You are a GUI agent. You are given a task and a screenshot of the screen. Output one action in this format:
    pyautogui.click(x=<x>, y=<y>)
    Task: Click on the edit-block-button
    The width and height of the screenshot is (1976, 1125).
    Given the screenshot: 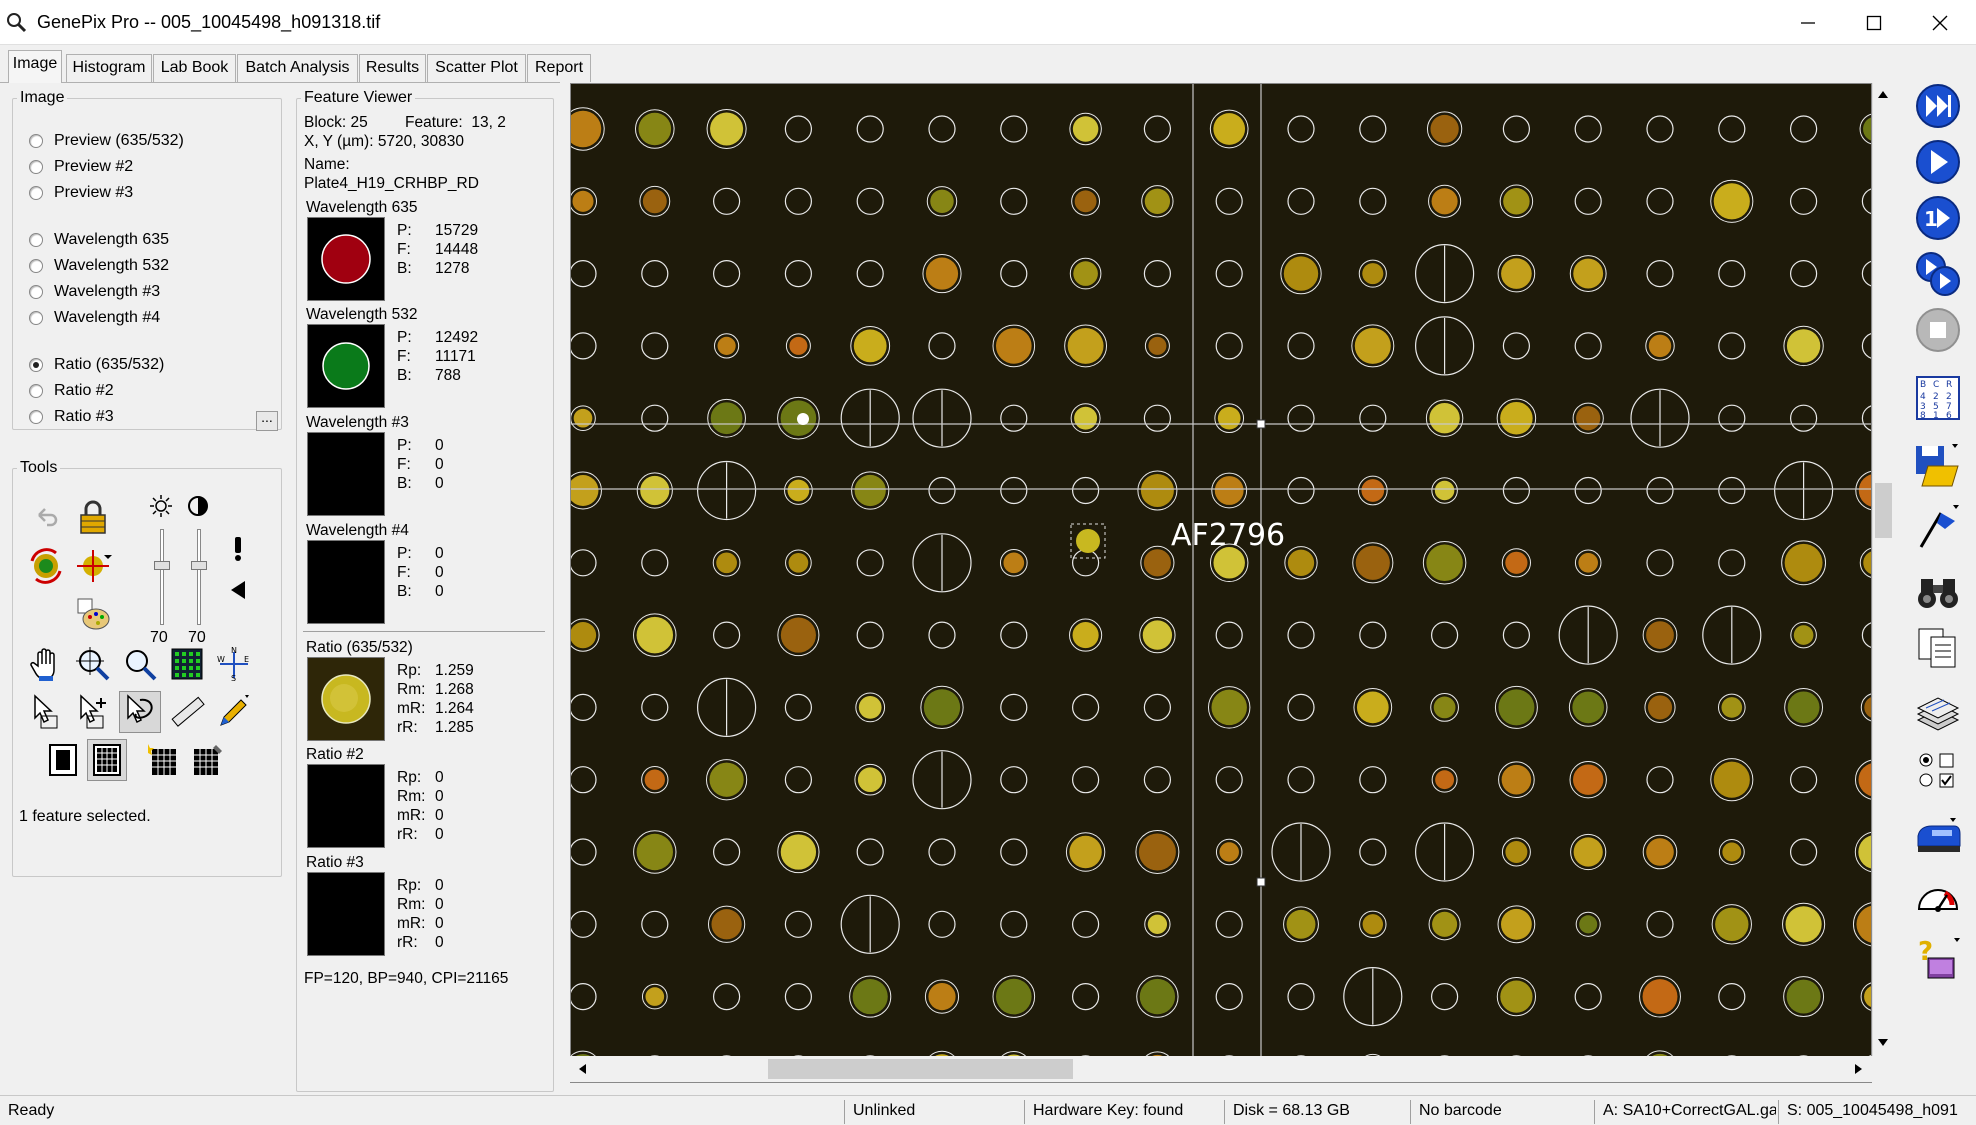 What is the action you would take?
    pyautogui.click(x=207, y=760)
    